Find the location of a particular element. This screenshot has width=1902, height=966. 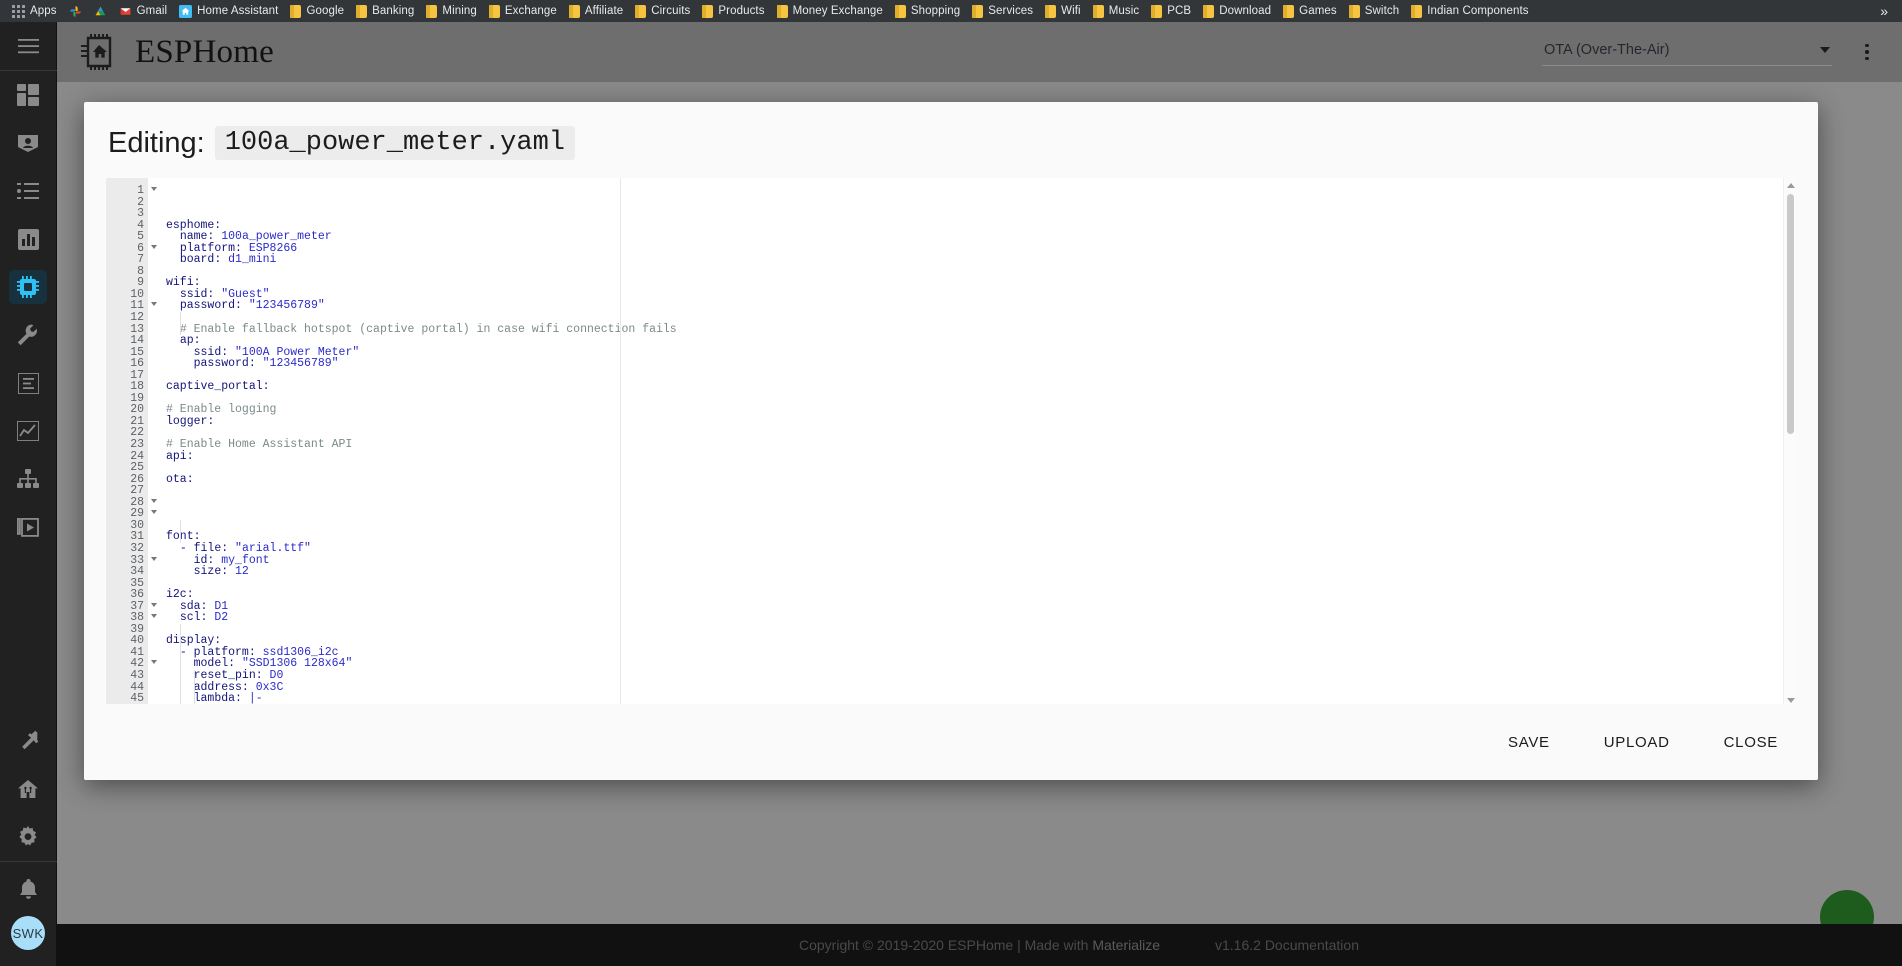

line-number: 34 is located at coordinates (137, 572).